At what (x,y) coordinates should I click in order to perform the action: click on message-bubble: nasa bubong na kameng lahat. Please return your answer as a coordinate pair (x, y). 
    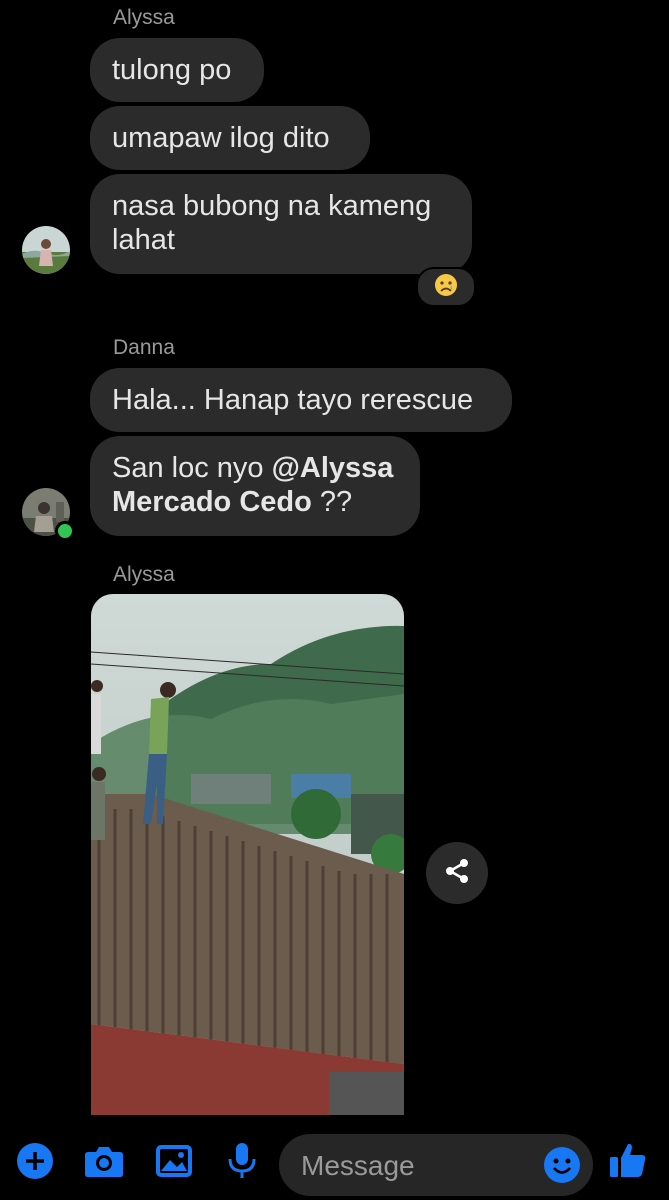
    Looking at the image, I should click on (281, 224).